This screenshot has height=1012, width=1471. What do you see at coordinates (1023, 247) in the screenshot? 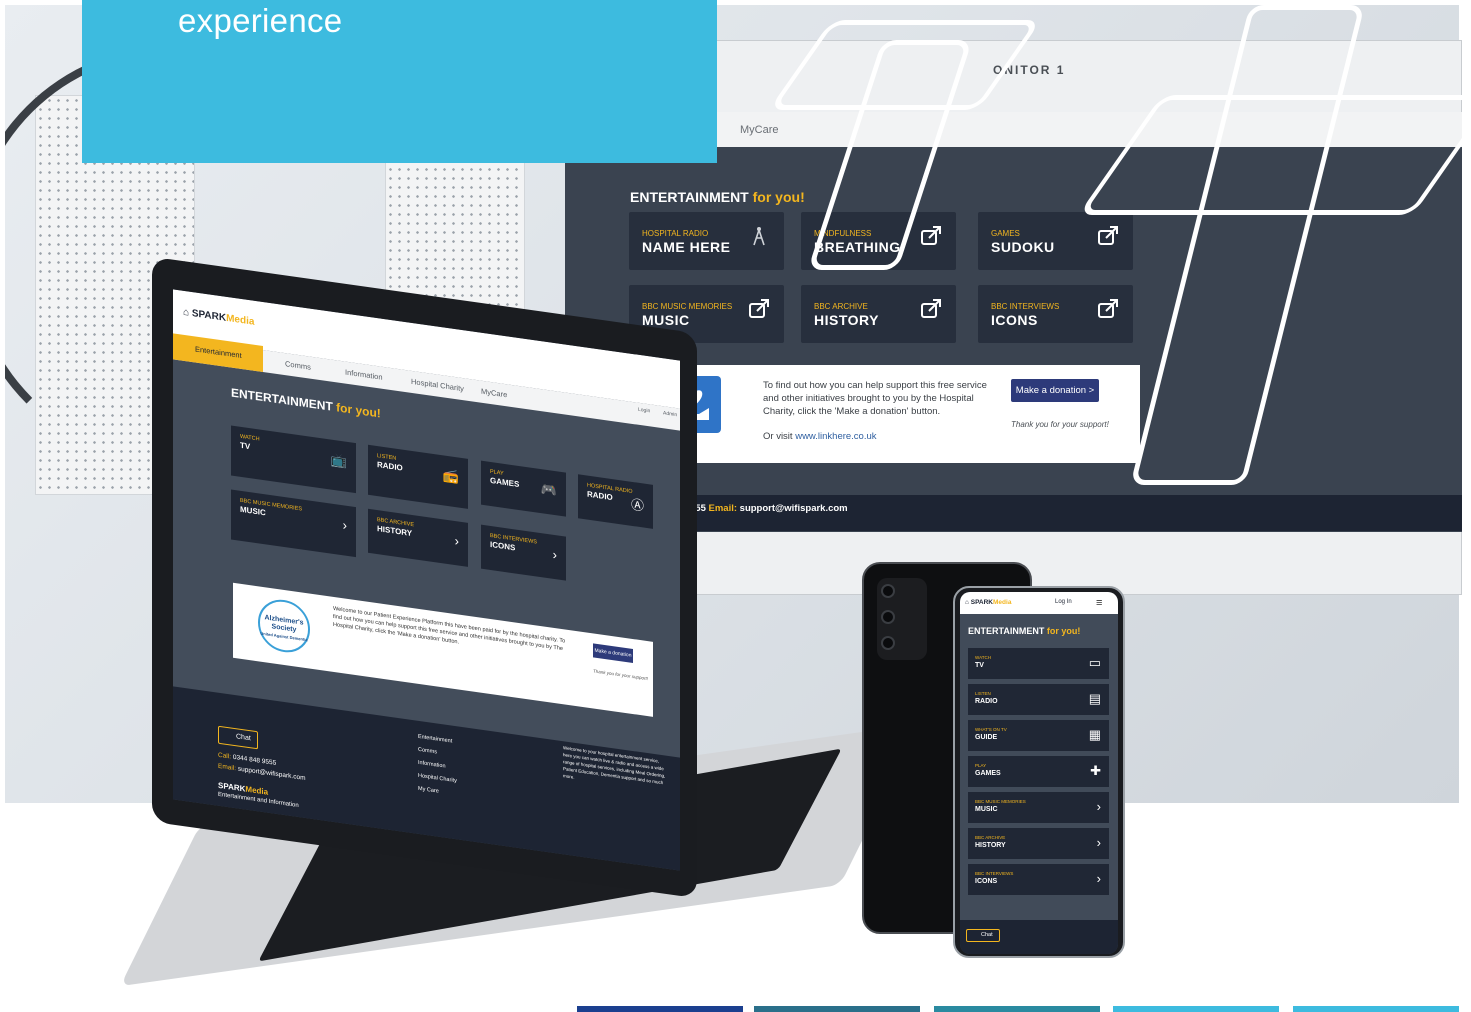
I see `tile-name: SUDOKU` at bounding box center [1023, 247].